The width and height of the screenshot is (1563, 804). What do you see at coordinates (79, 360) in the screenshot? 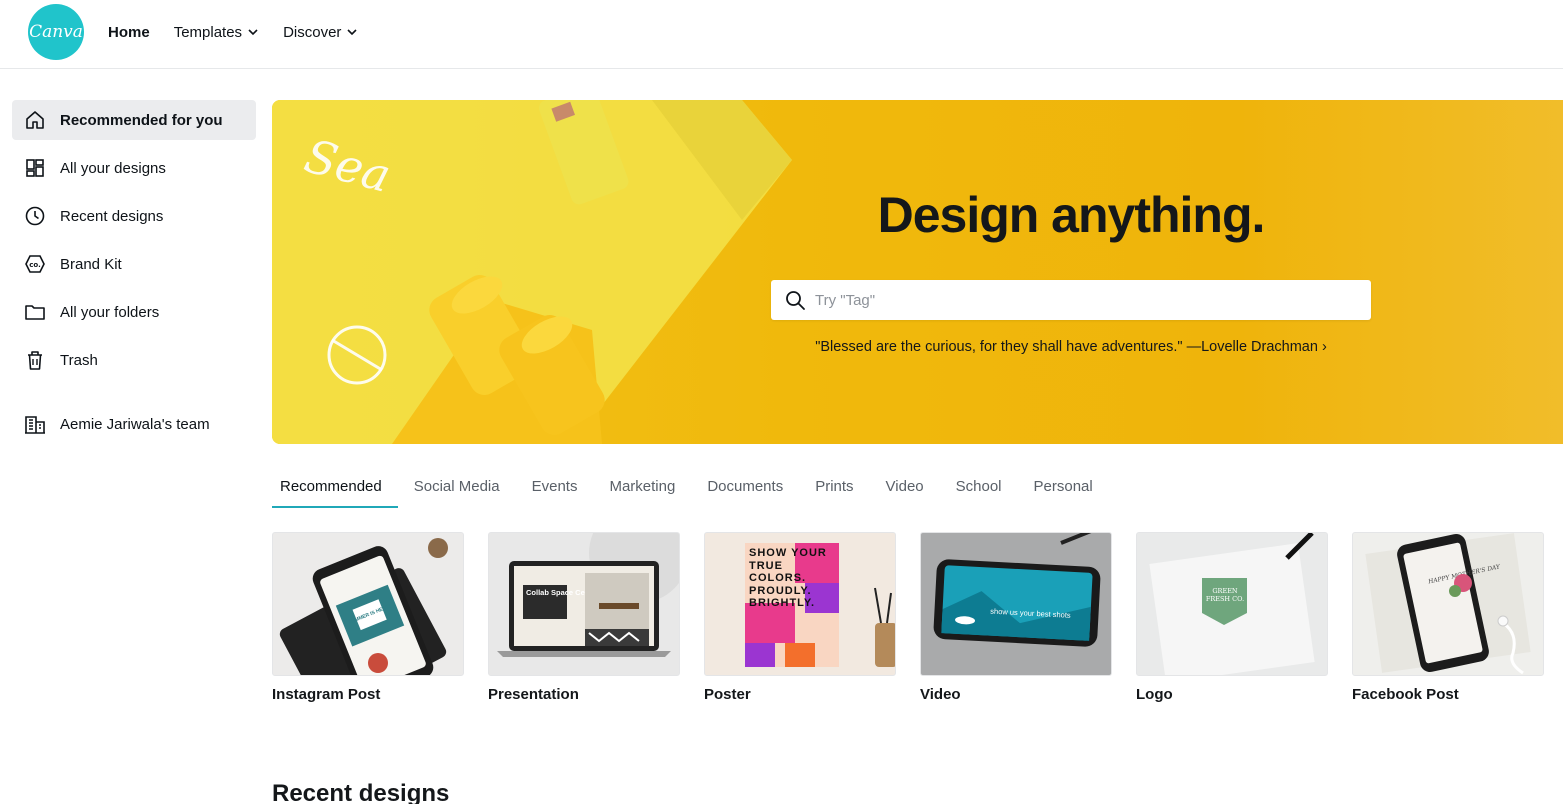
I see `sidebar-item-label: Trash` at bounding box center [79, 360].